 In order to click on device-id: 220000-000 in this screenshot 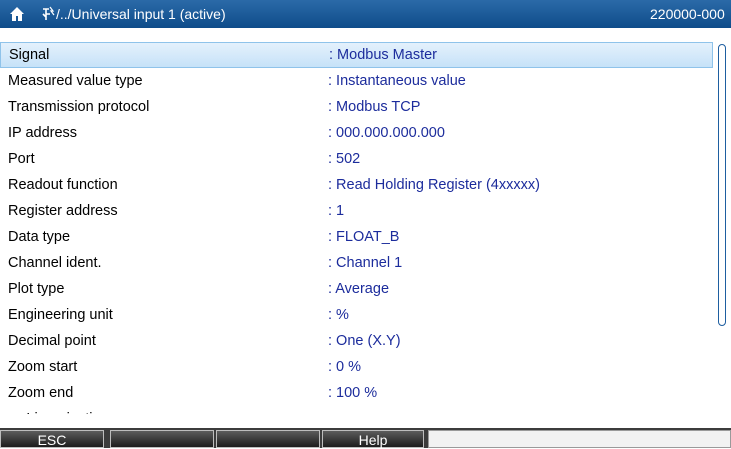, I will do `click(687, 14)`.